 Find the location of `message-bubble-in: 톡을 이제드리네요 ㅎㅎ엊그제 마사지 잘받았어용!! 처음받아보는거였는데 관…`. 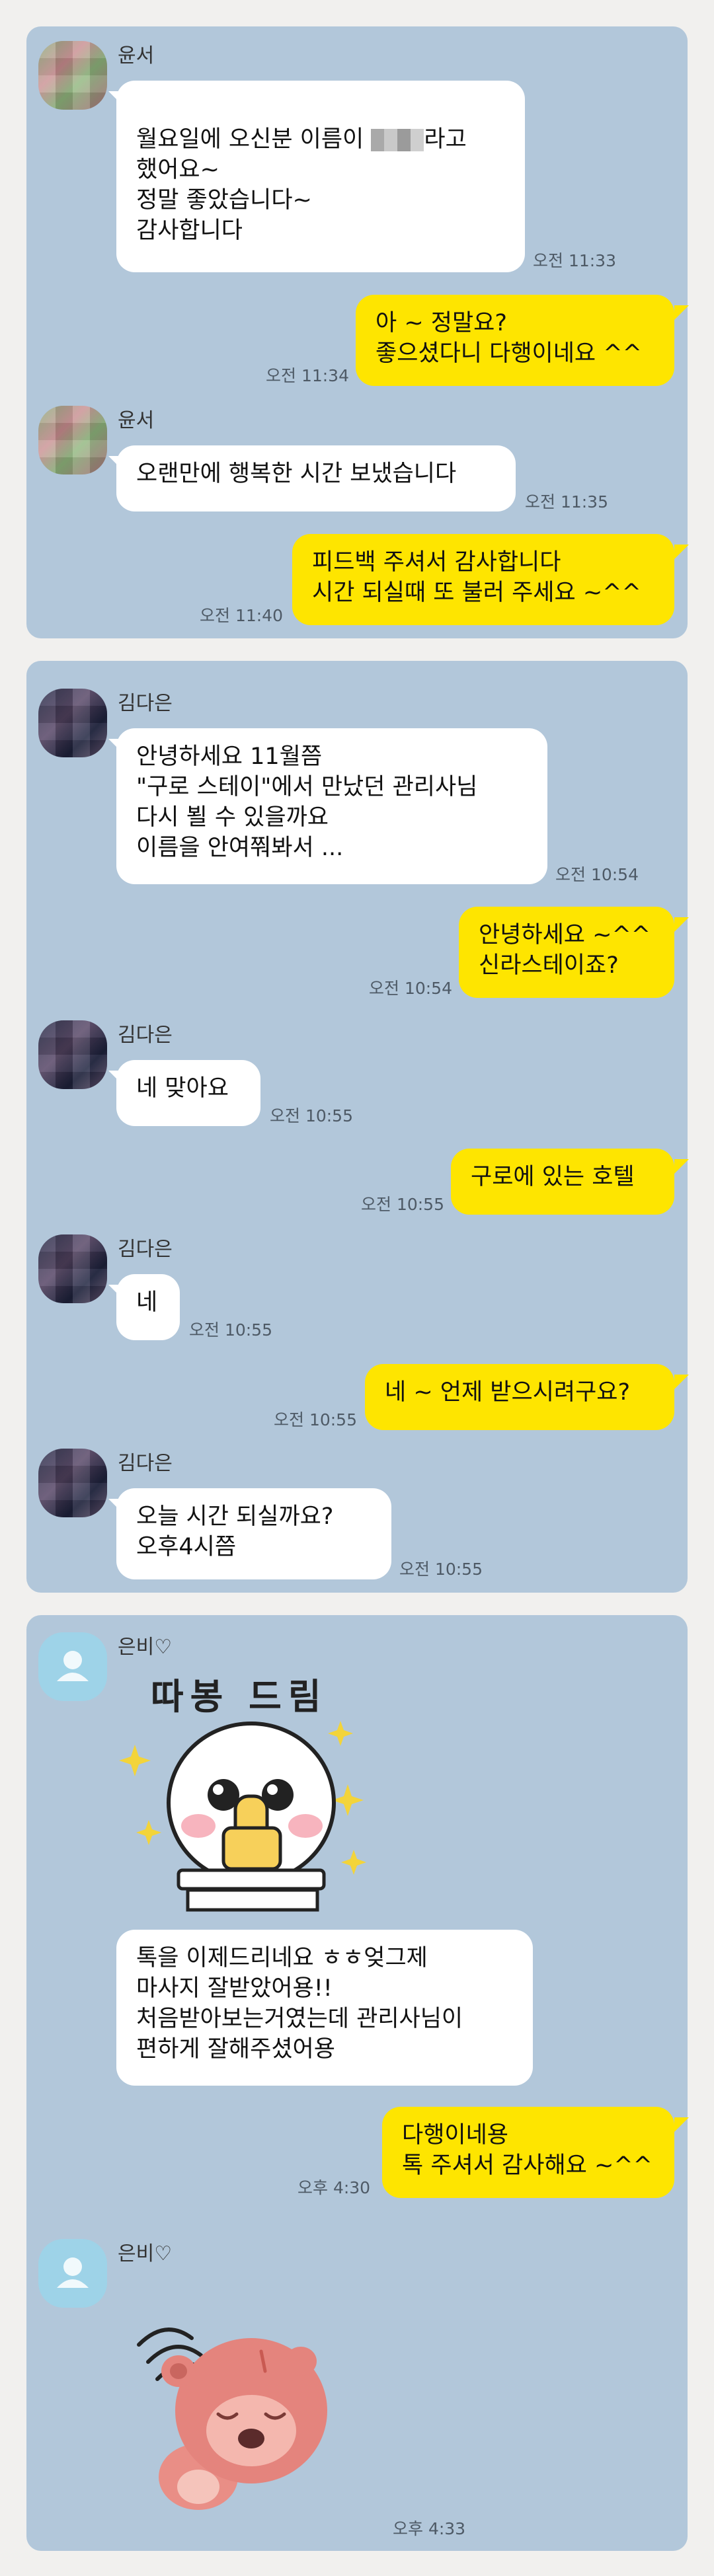

message-bubble-in: 톡을 이제드리네요 ㅎㅎ엊그제 마사지 잘받았어용!! 처음받아보는거였는데 관… is located at coordinates (324, 2008).